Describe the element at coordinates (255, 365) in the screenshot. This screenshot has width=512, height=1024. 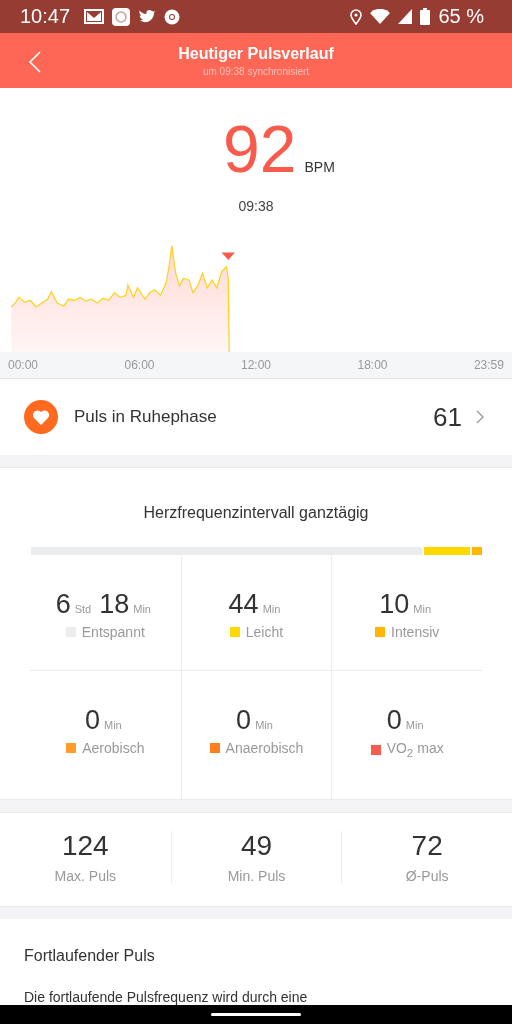
I see `axis-label: 12:00` at that location.